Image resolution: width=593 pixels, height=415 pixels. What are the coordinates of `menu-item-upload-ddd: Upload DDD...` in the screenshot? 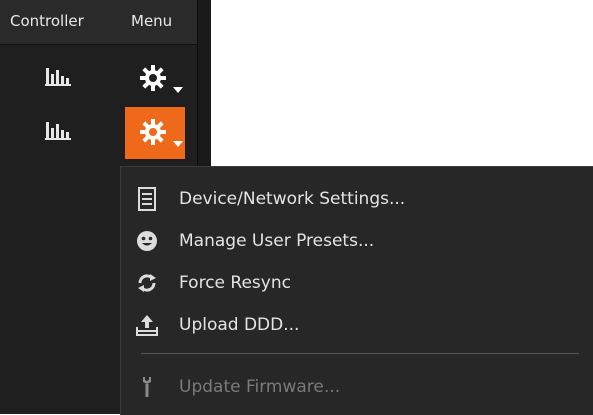 It's located at (357, 325).